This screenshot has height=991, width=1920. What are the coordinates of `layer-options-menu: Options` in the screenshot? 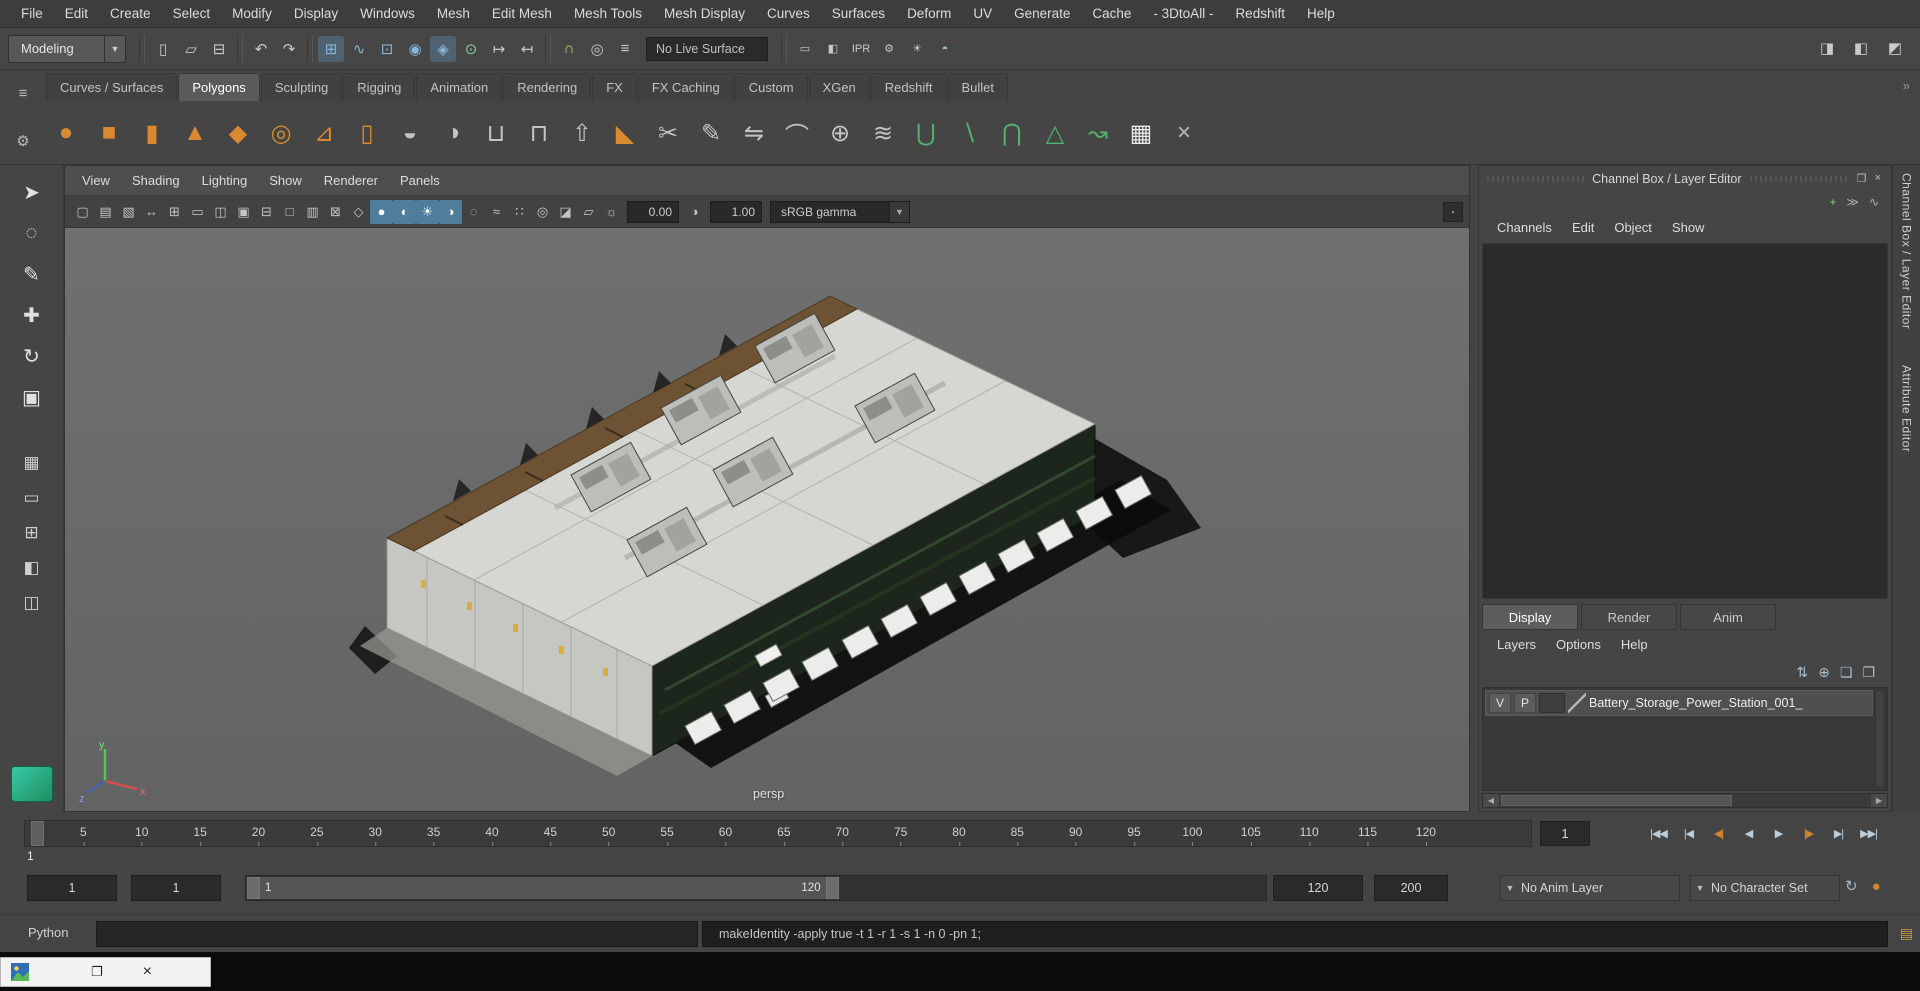 It's located at (1578, 644).